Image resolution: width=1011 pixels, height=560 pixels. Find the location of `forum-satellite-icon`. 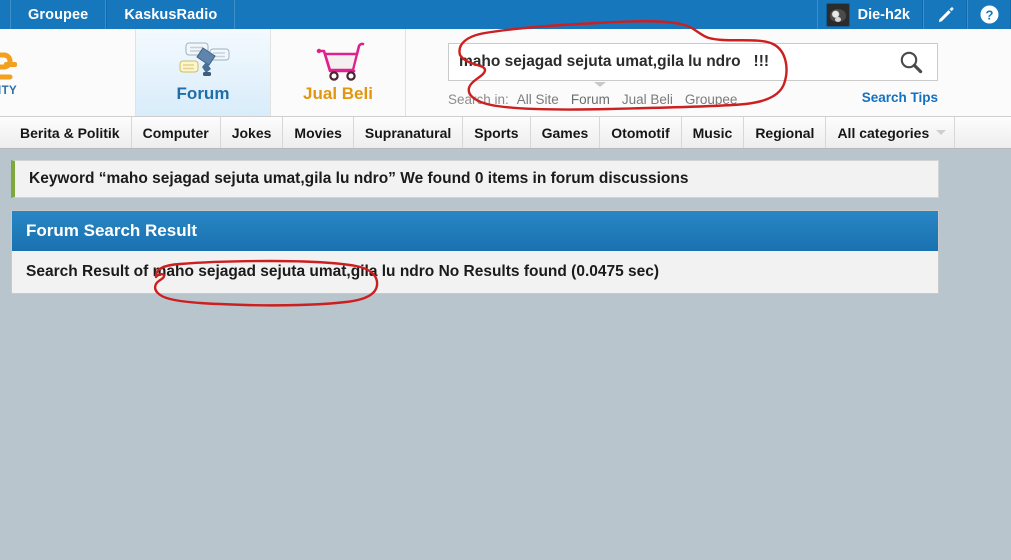

forum-satellite-icon is located at coordinates (203, 61).